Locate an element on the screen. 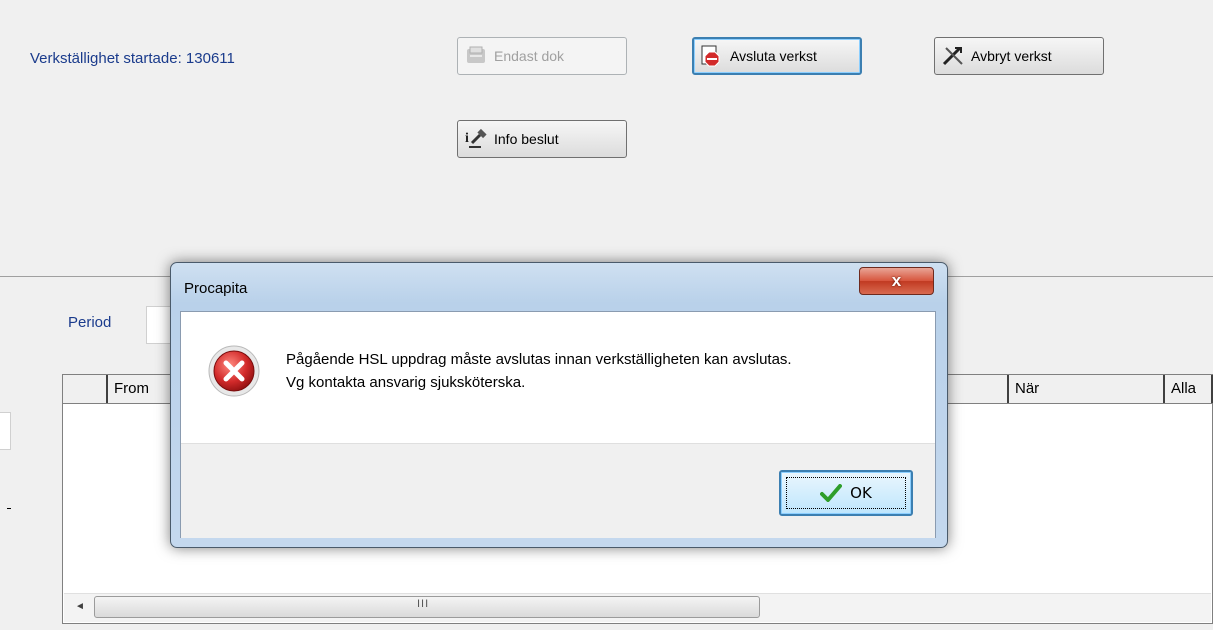 This screenshot has height=630, width=1213. avbryt-verkst-button: Avbryt verkst is located at coordinates (1019, 56).